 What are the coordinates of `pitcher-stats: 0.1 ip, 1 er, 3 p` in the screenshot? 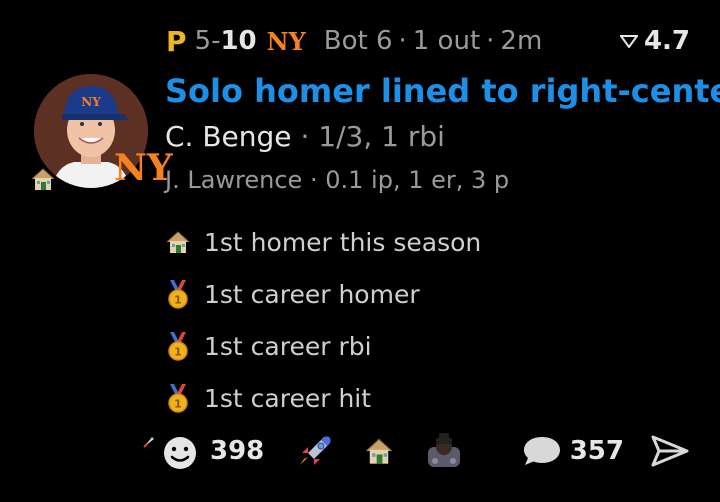 It's located at (417, 180).